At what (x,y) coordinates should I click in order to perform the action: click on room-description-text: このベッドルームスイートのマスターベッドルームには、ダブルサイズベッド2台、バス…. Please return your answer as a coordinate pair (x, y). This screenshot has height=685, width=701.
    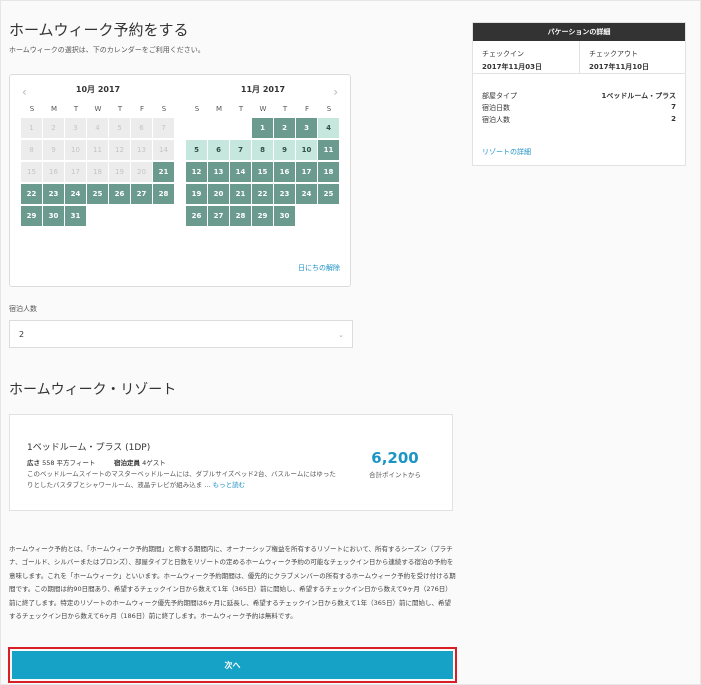
    Looking at the image, I should click on (181, 479).